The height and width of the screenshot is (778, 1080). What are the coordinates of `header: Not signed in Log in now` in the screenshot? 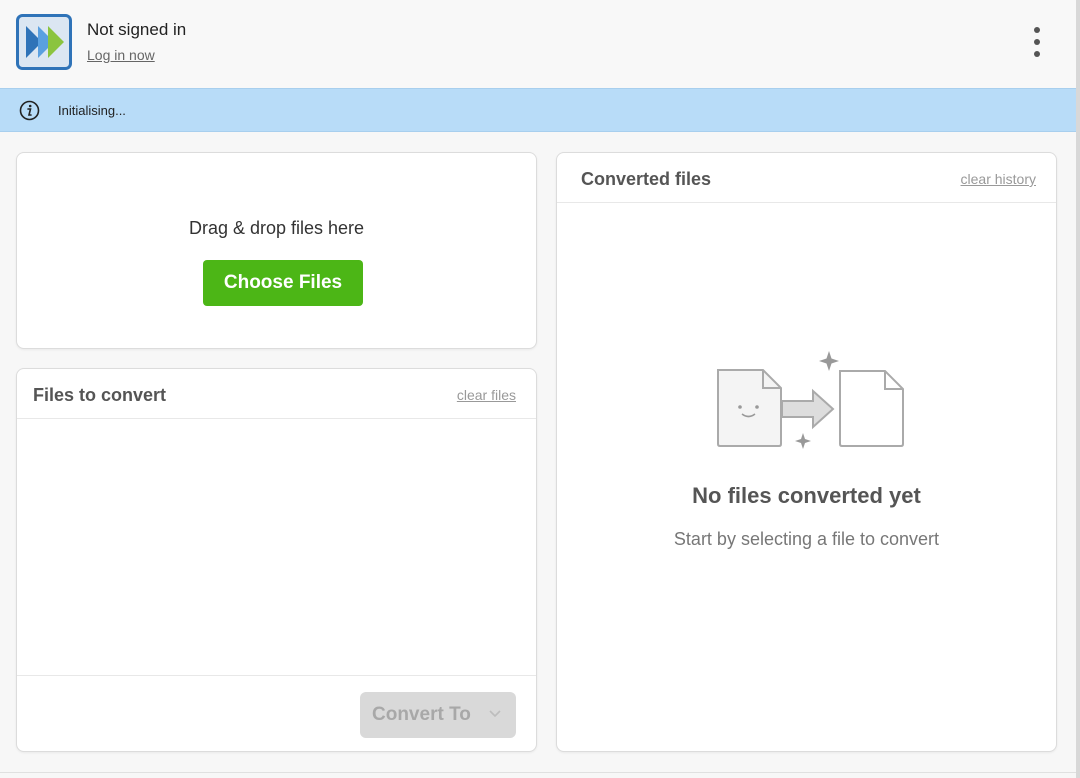 It's located at (538, 44).